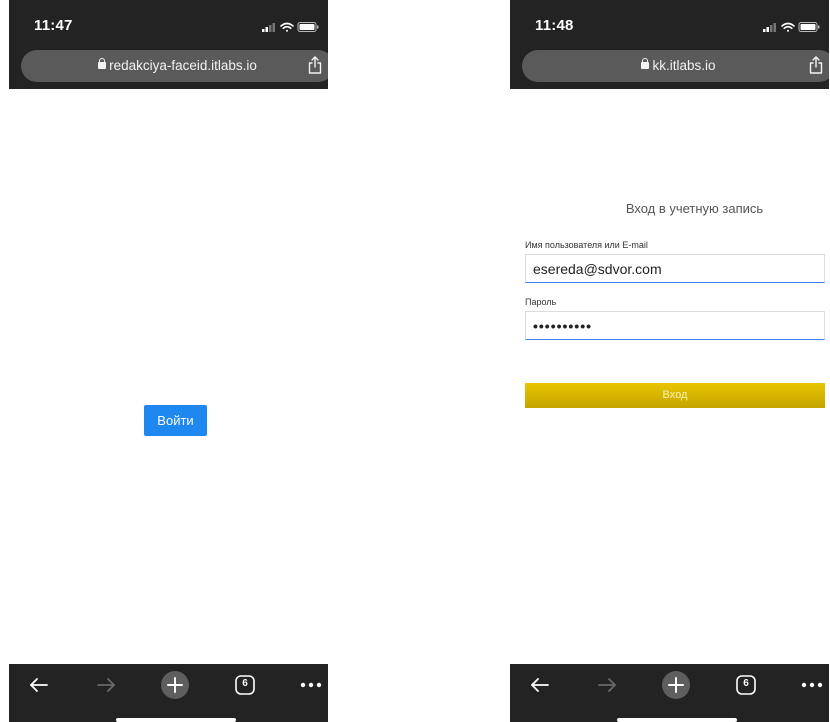  I want to click on status-time: 11:48, so click(554, 25).